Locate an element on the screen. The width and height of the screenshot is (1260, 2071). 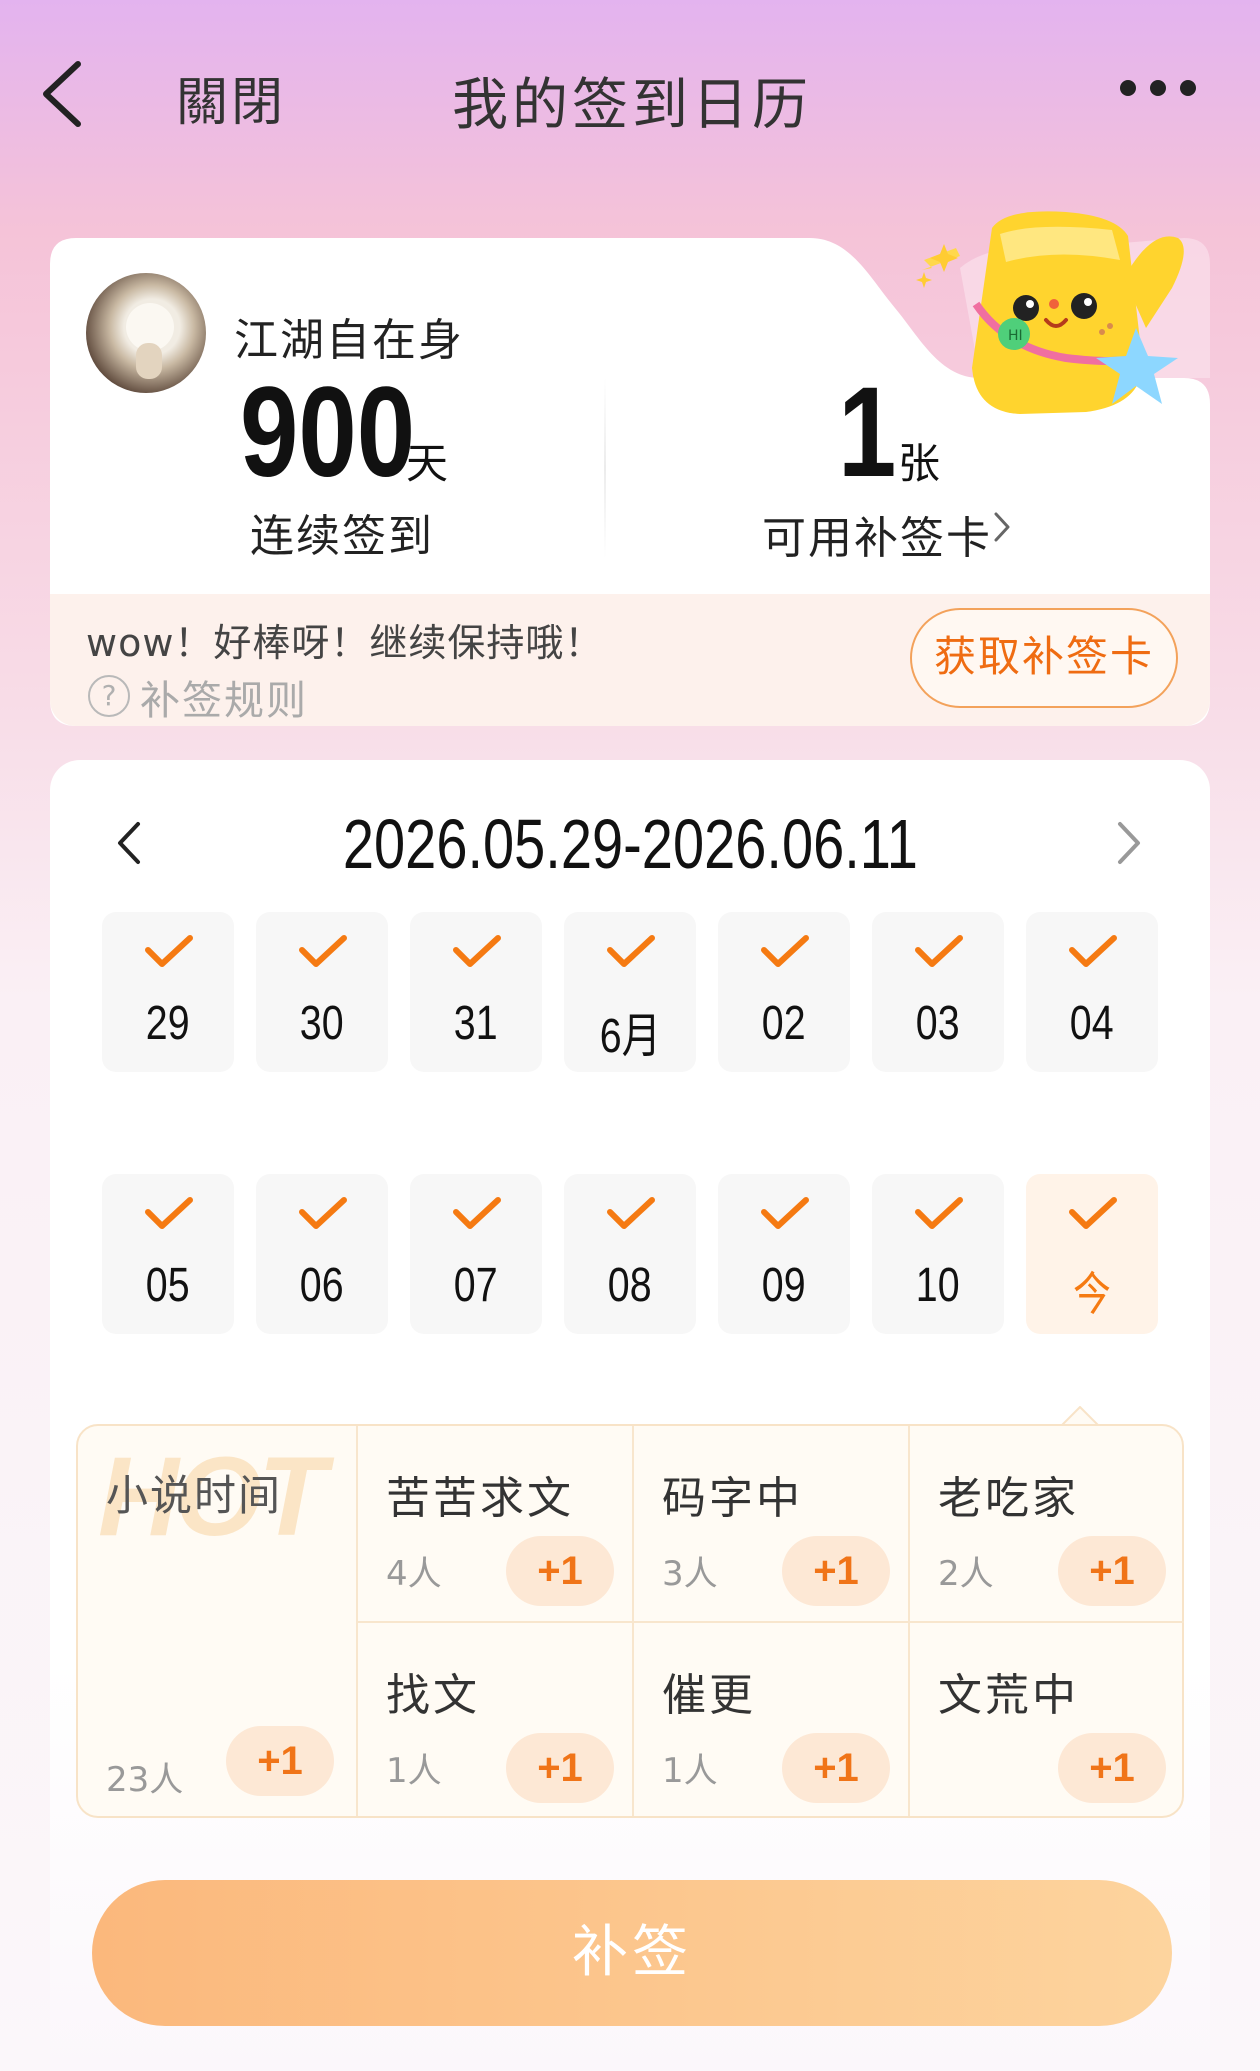
card-footer: wow！好棒呀！继续保持哦！ ? 补签规则 获取补签卡 is located at coordinates (630, 660).